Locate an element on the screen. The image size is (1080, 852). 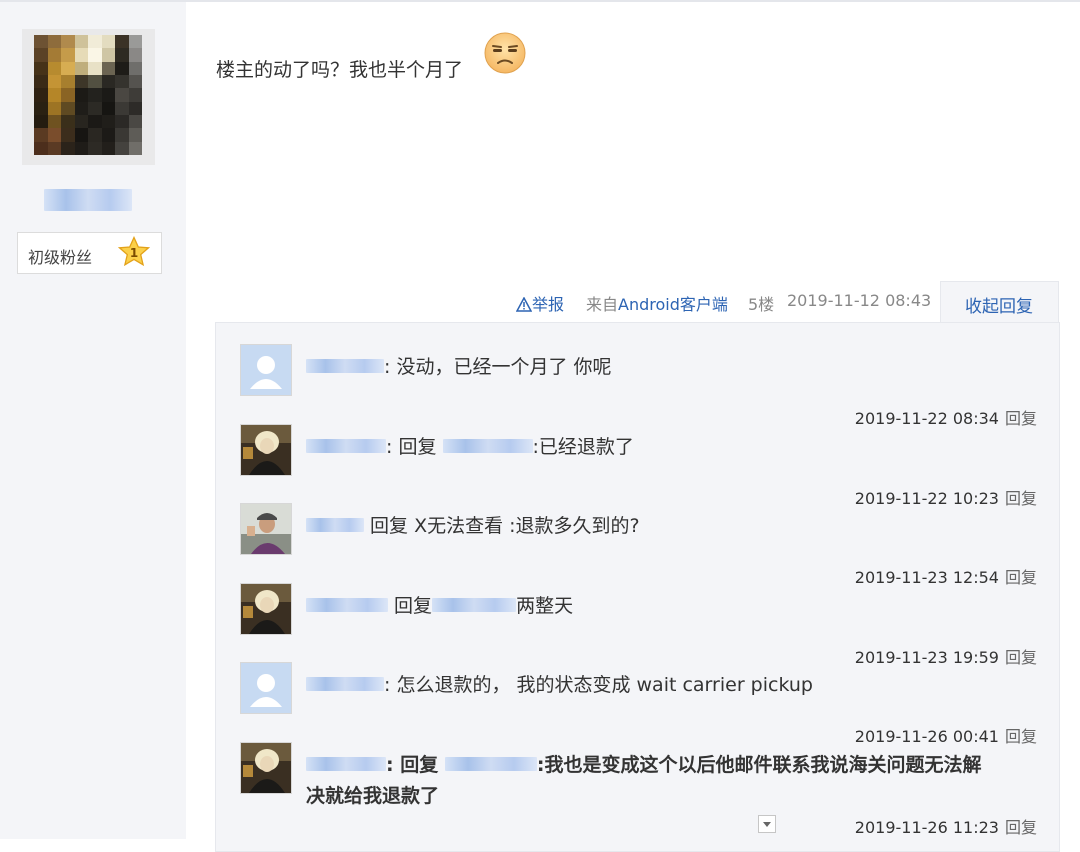
reply-text-line: 回复 X无法查看 :退款多久到的? is located at coordinates (473, 524).